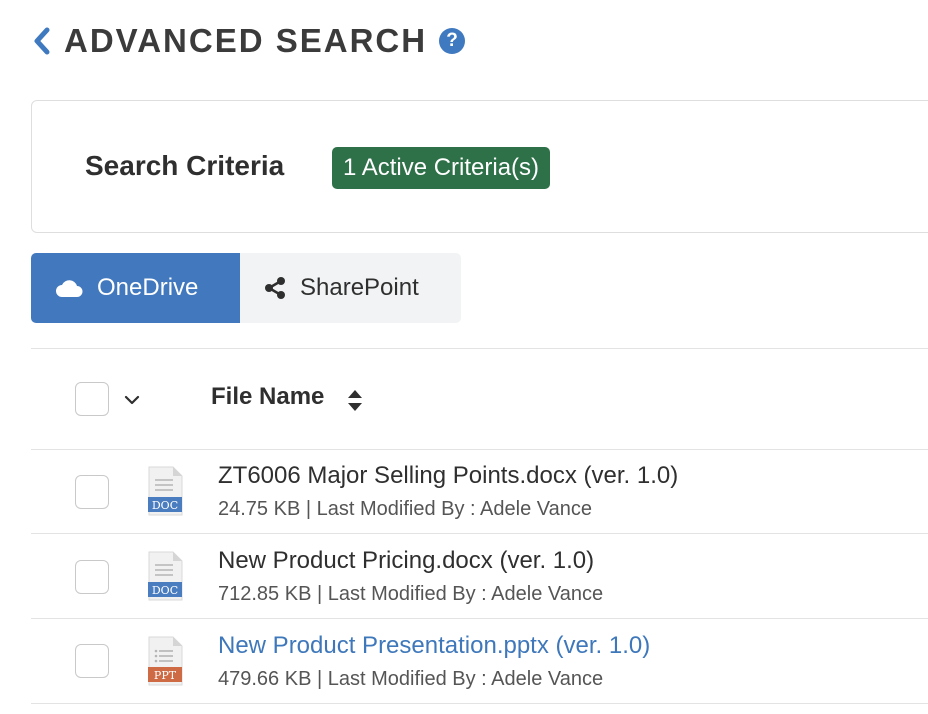 This screenshot has width=928, height=714. What do you see at coordinates (267, 397) in the screenshot?
I see `column-header-file-name: File Name` at bounding box center [267, 397].